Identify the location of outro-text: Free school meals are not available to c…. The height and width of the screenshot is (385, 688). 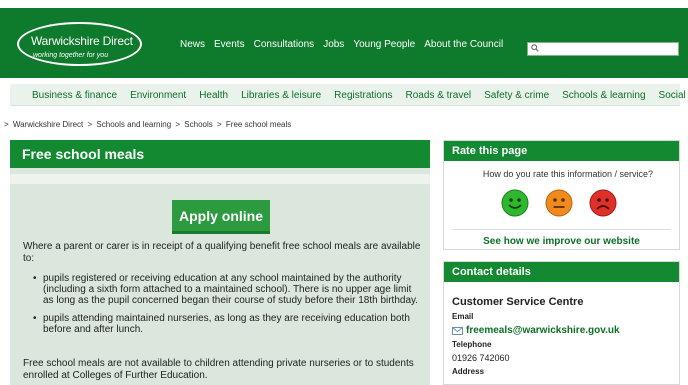
(218, 369).